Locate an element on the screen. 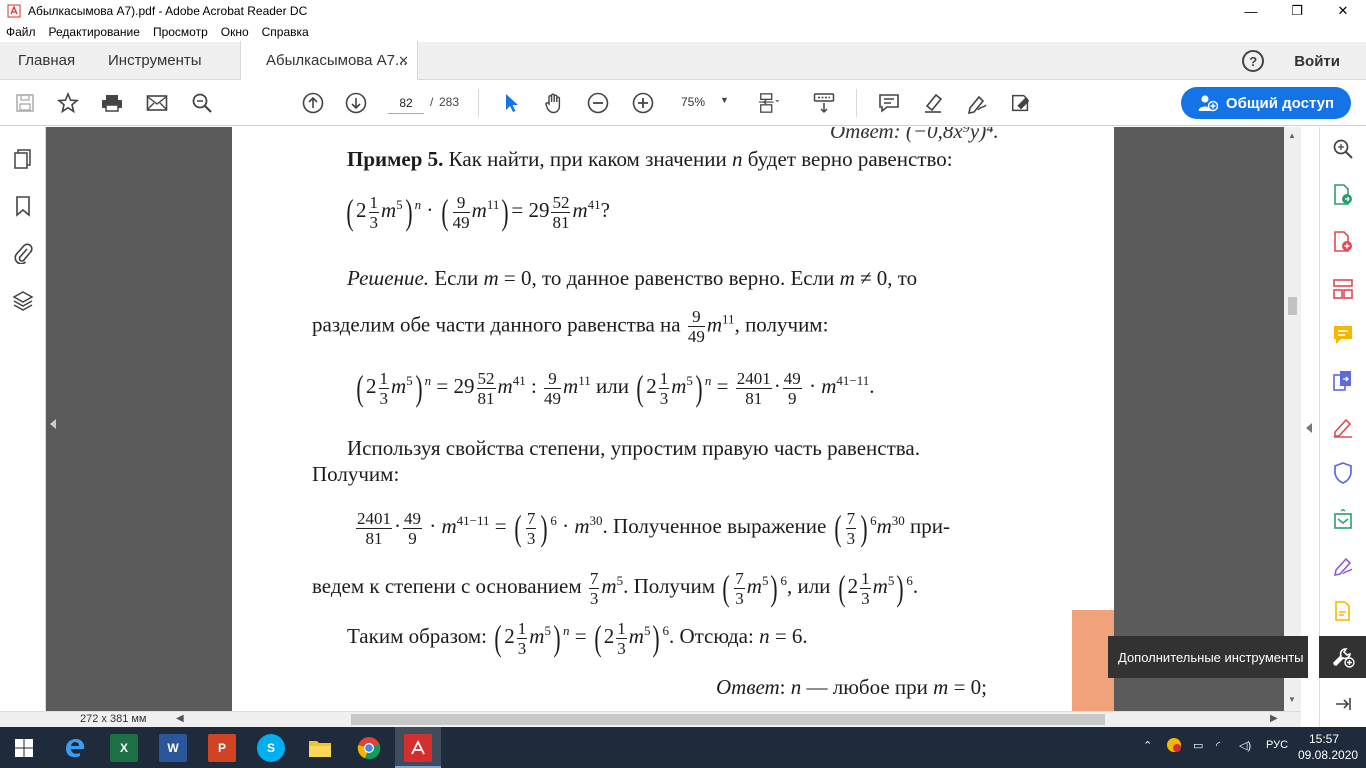  battery-icon: ▭ is located at coordinates (1198, 745).